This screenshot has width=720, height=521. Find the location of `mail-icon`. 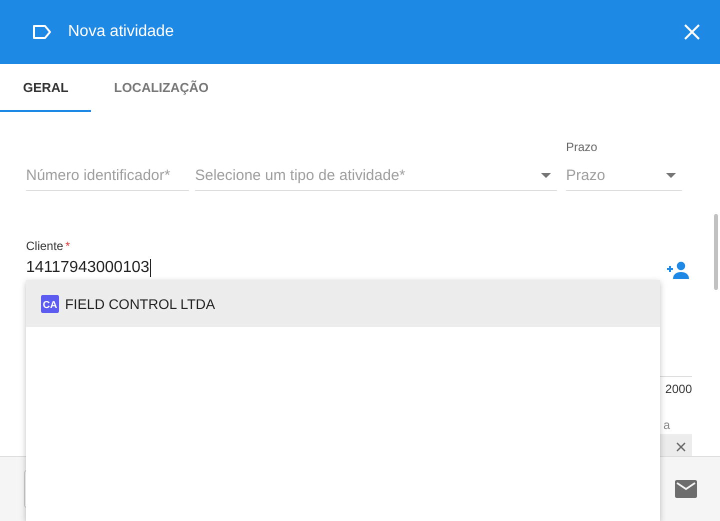

mail-icon is located at coordinates (686, 489).